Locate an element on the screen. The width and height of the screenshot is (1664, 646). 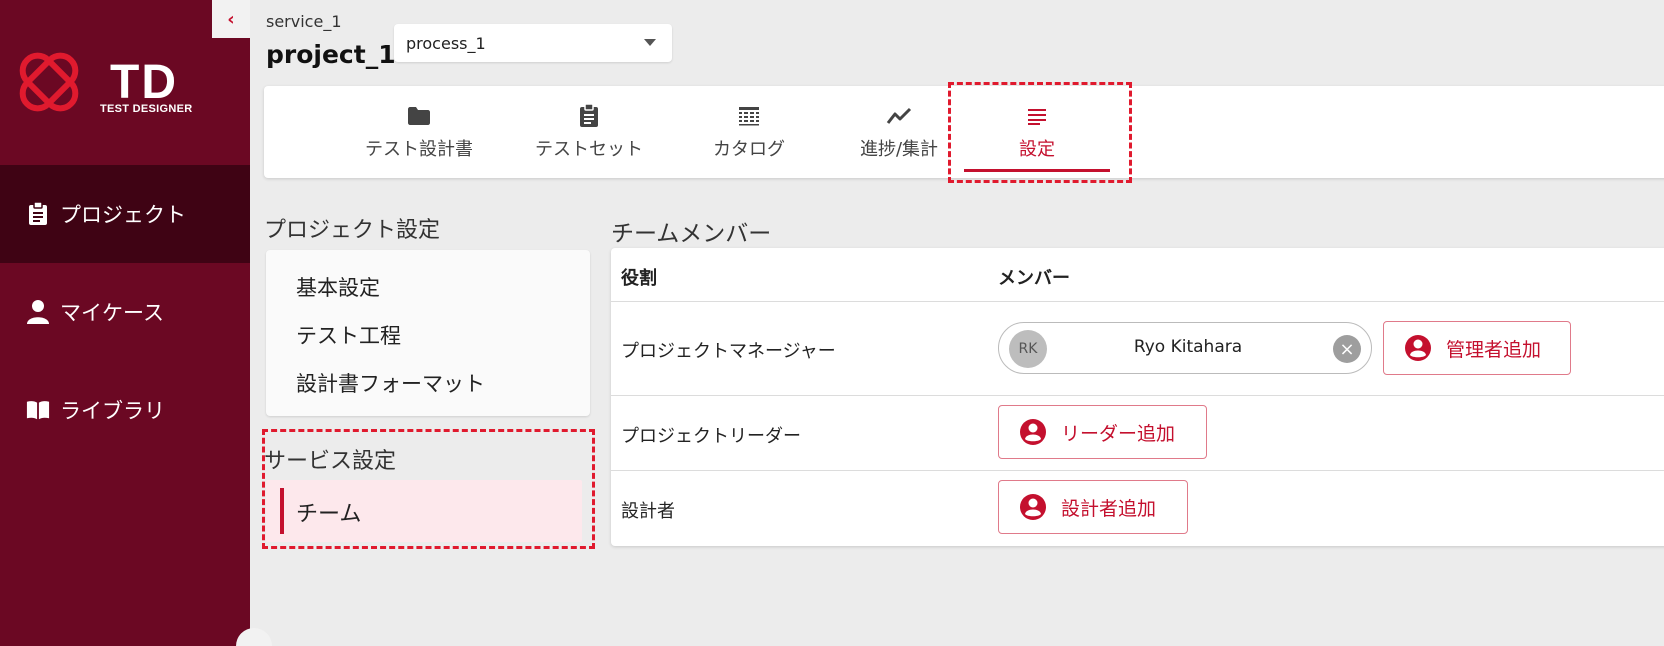
member-chip: RK Ryo Kitahara × is located at coordinates (1185, 348).